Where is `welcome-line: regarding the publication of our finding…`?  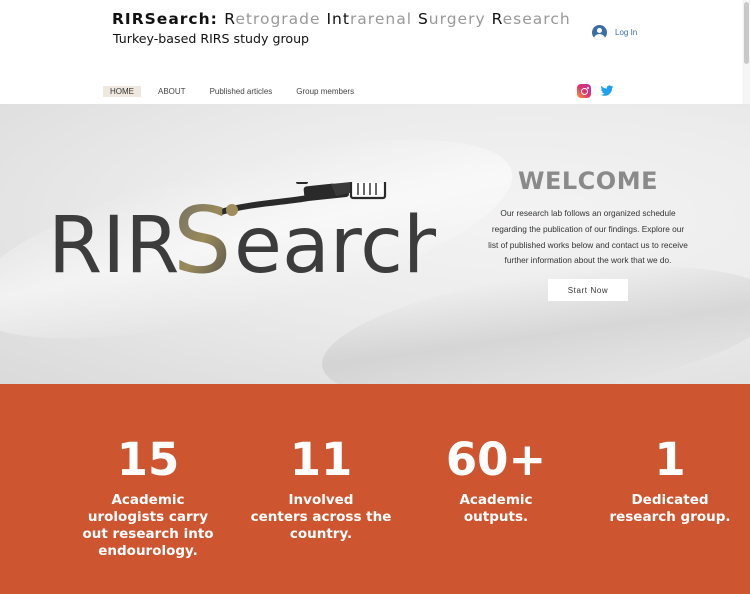
welcome-line: regarding the publication of our finding… is located at coordinates (588, 228).